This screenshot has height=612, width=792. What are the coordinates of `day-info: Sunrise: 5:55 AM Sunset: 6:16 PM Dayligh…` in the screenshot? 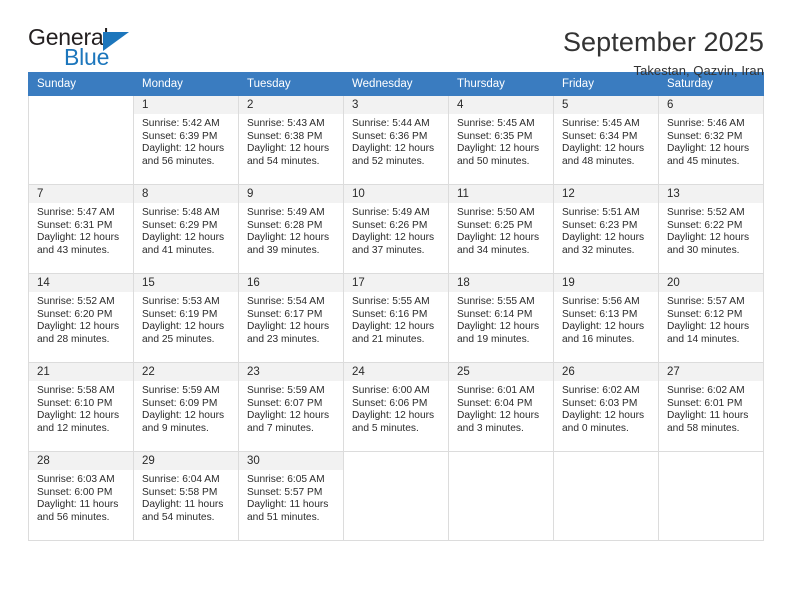 It's located at (396, 319).